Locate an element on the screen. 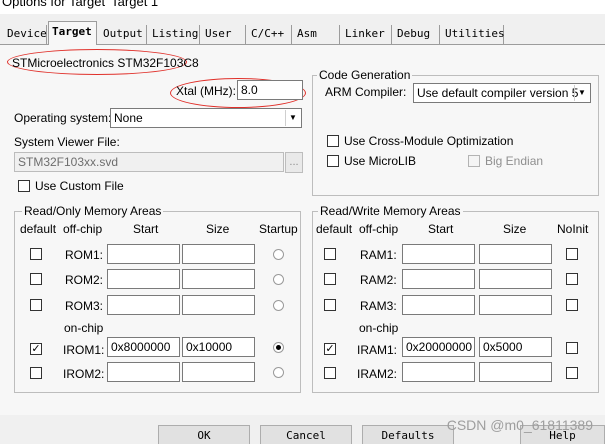 Image resolution: width=605 pixels, height=444 pixels. rom2-start-input is located at coordinates (143, 279).